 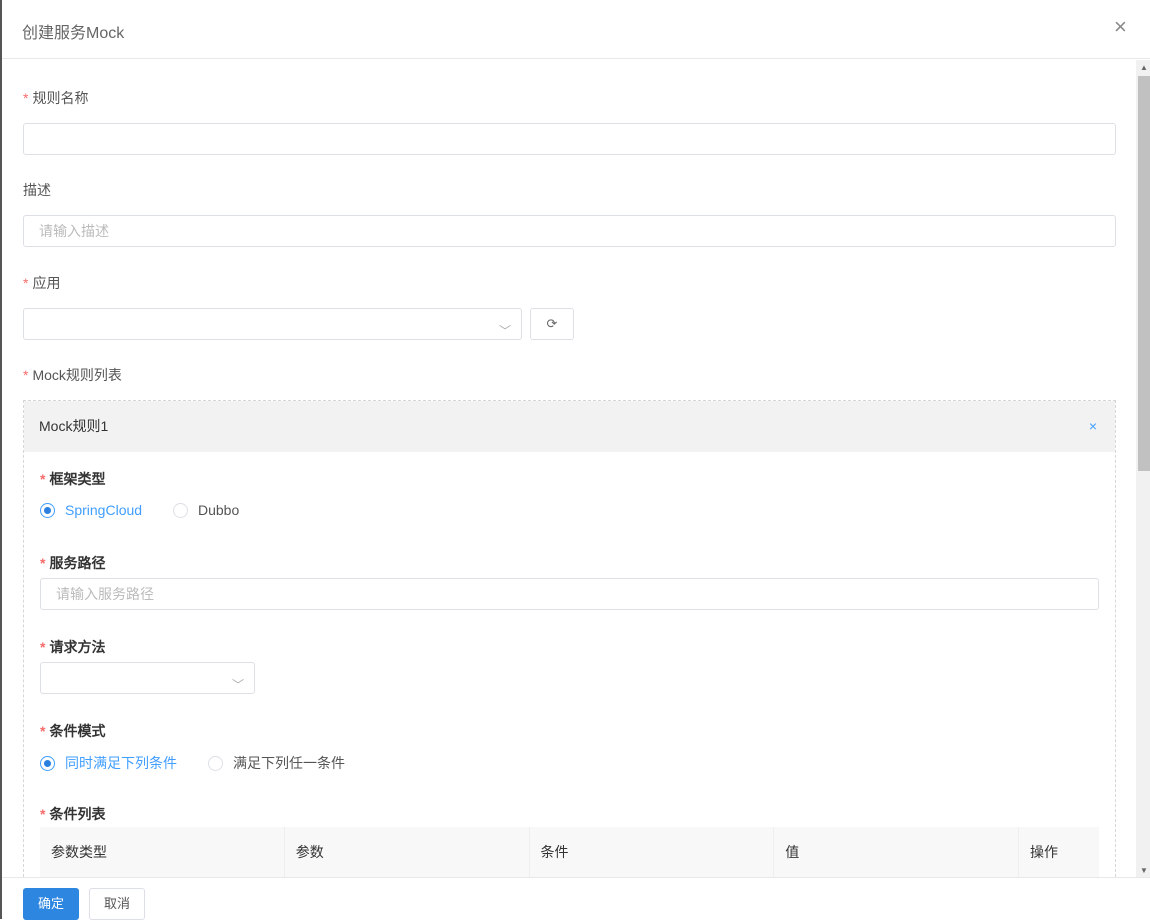 What do you see at coordinates (147, 678) in the screenshot?
I see `method-select: ﹀` at bounding box center [147, 678].